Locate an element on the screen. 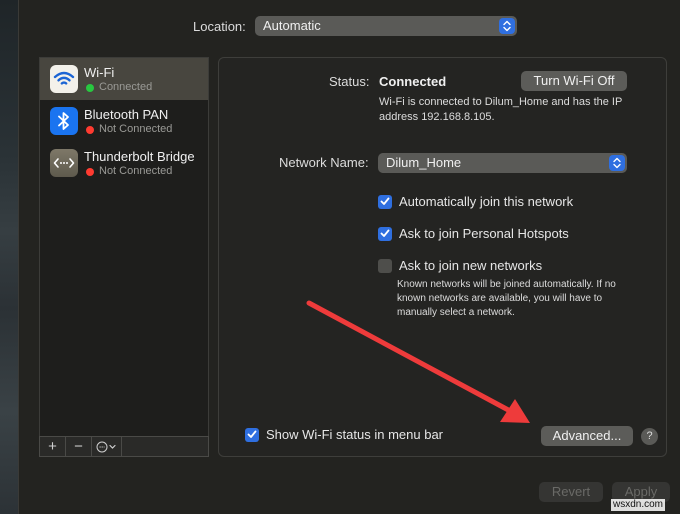 This screenshot has width=680, height=514. show-wifi-status-checkbox: Show Wi-Fi status in menu bar is located at coordinates (344, 434).